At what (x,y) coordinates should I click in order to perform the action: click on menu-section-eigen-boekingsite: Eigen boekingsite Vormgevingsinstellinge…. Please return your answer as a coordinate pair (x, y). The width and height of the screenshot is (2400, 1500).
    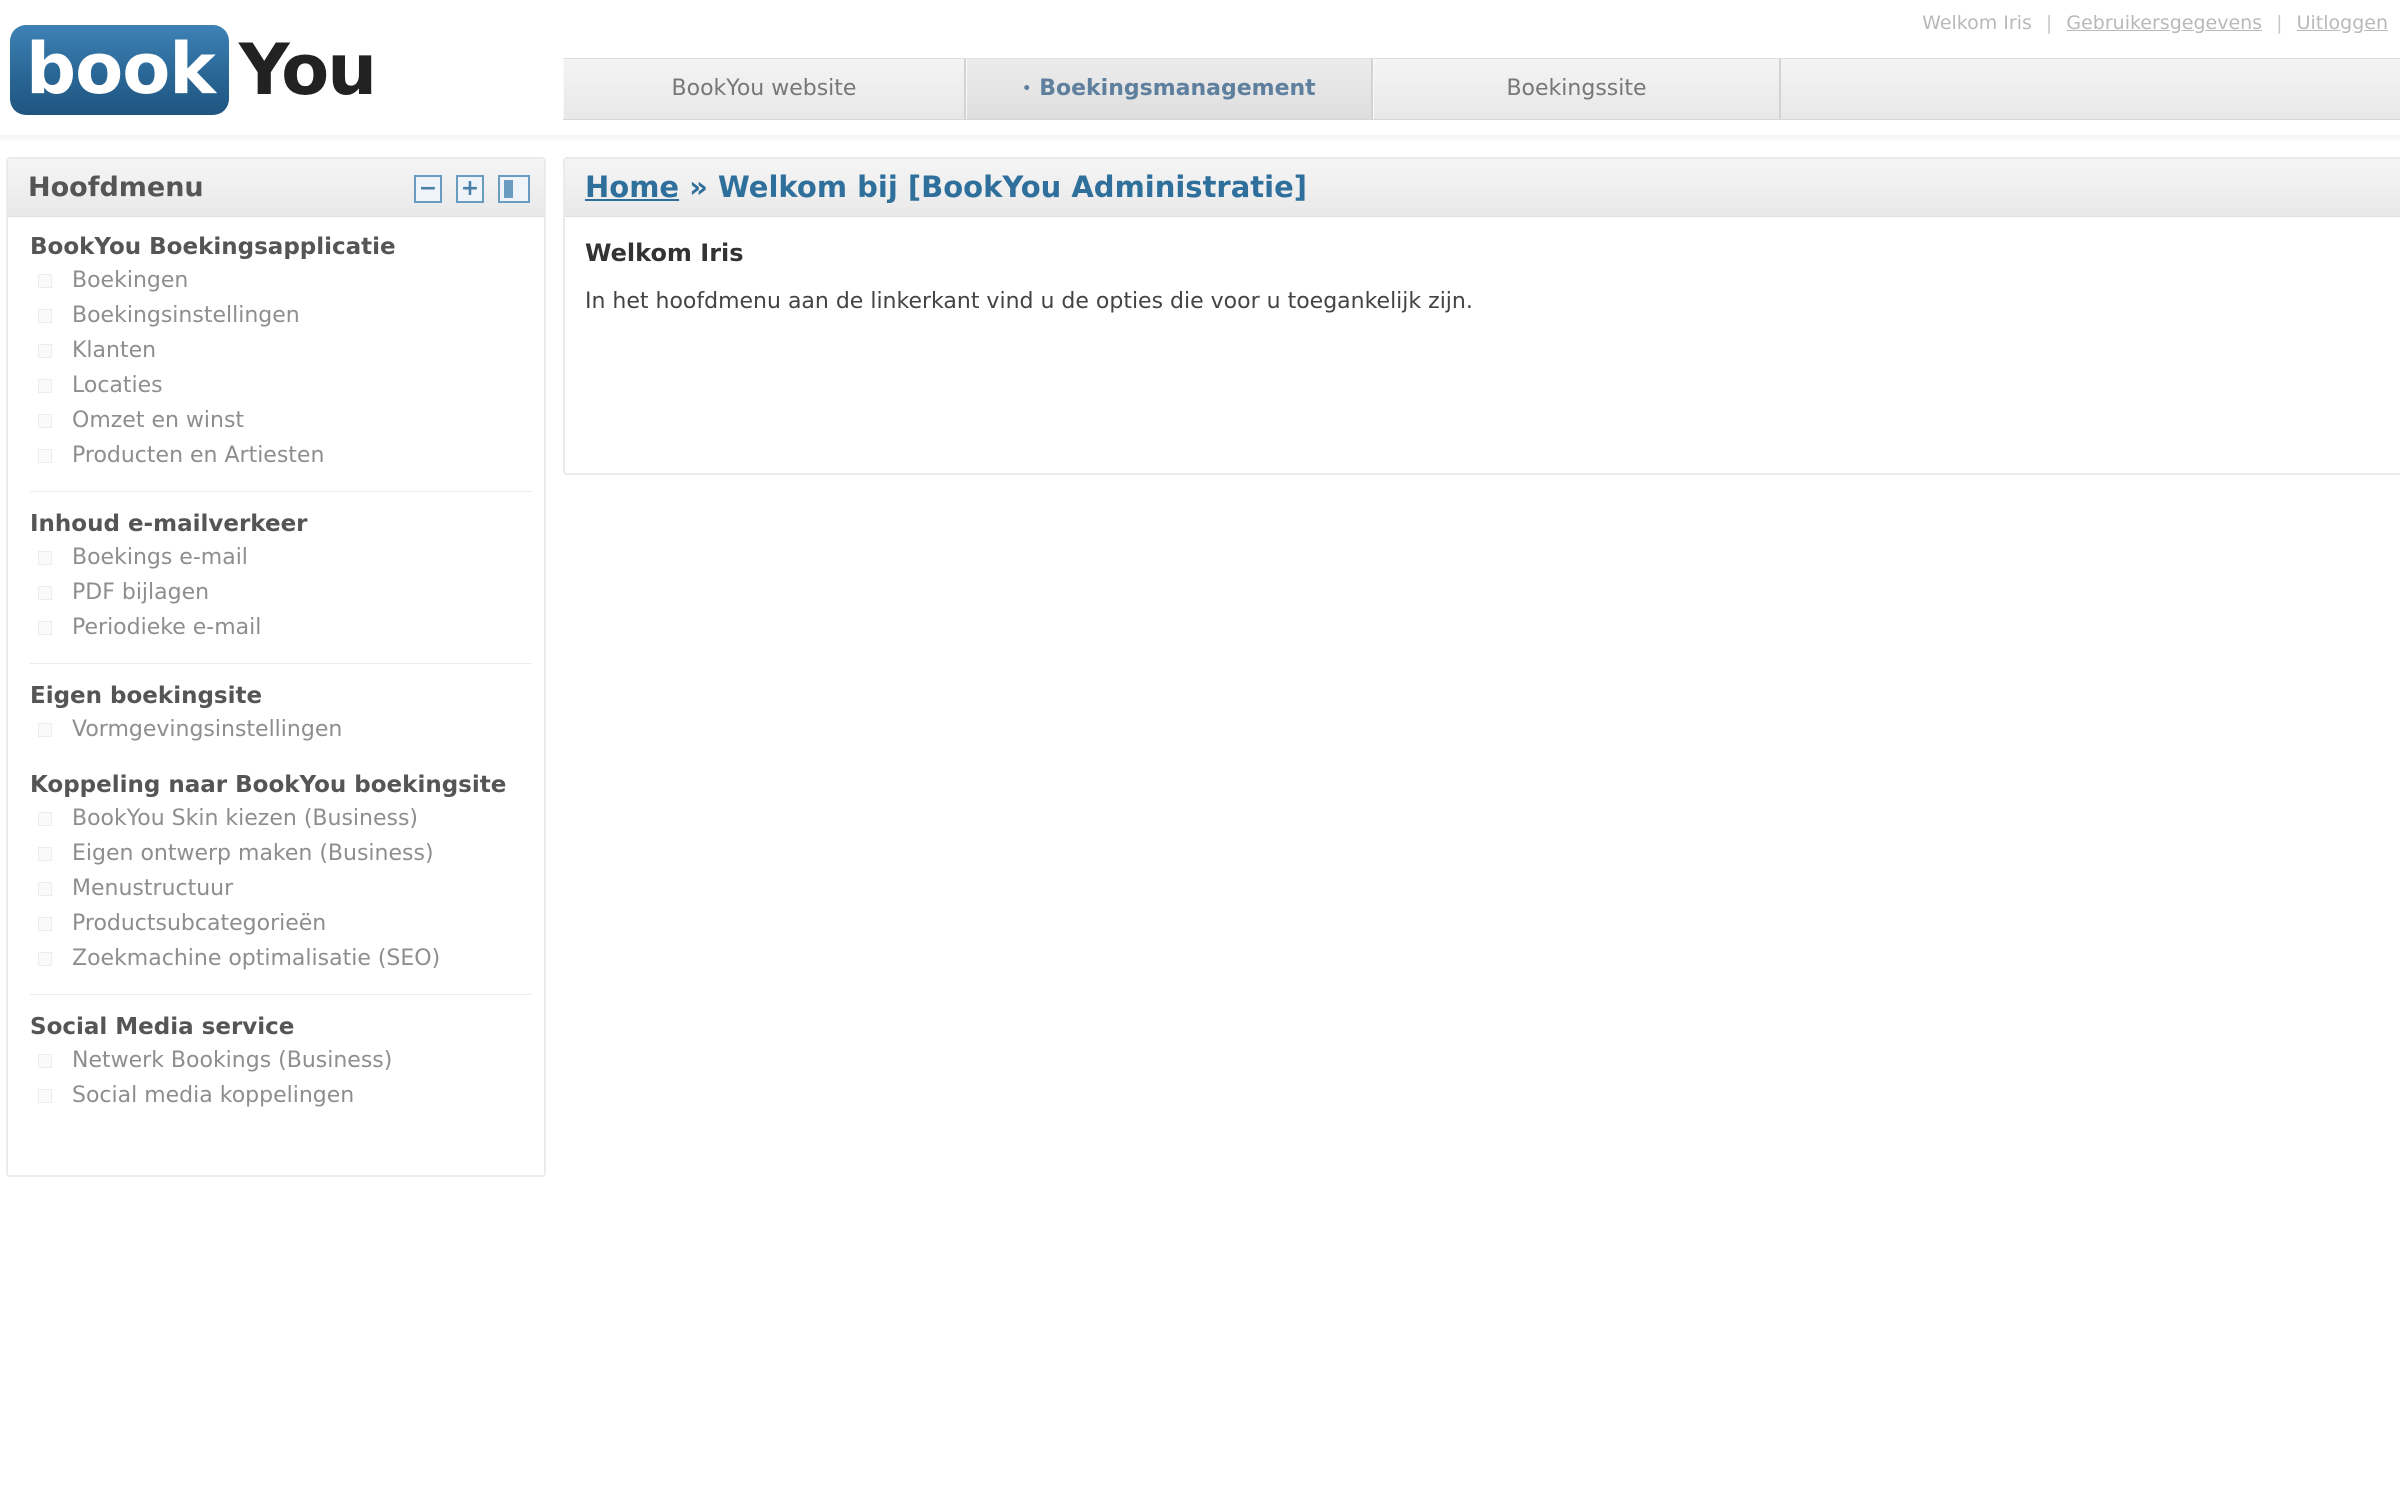
    Looking at the image, I should click on (276, 713).